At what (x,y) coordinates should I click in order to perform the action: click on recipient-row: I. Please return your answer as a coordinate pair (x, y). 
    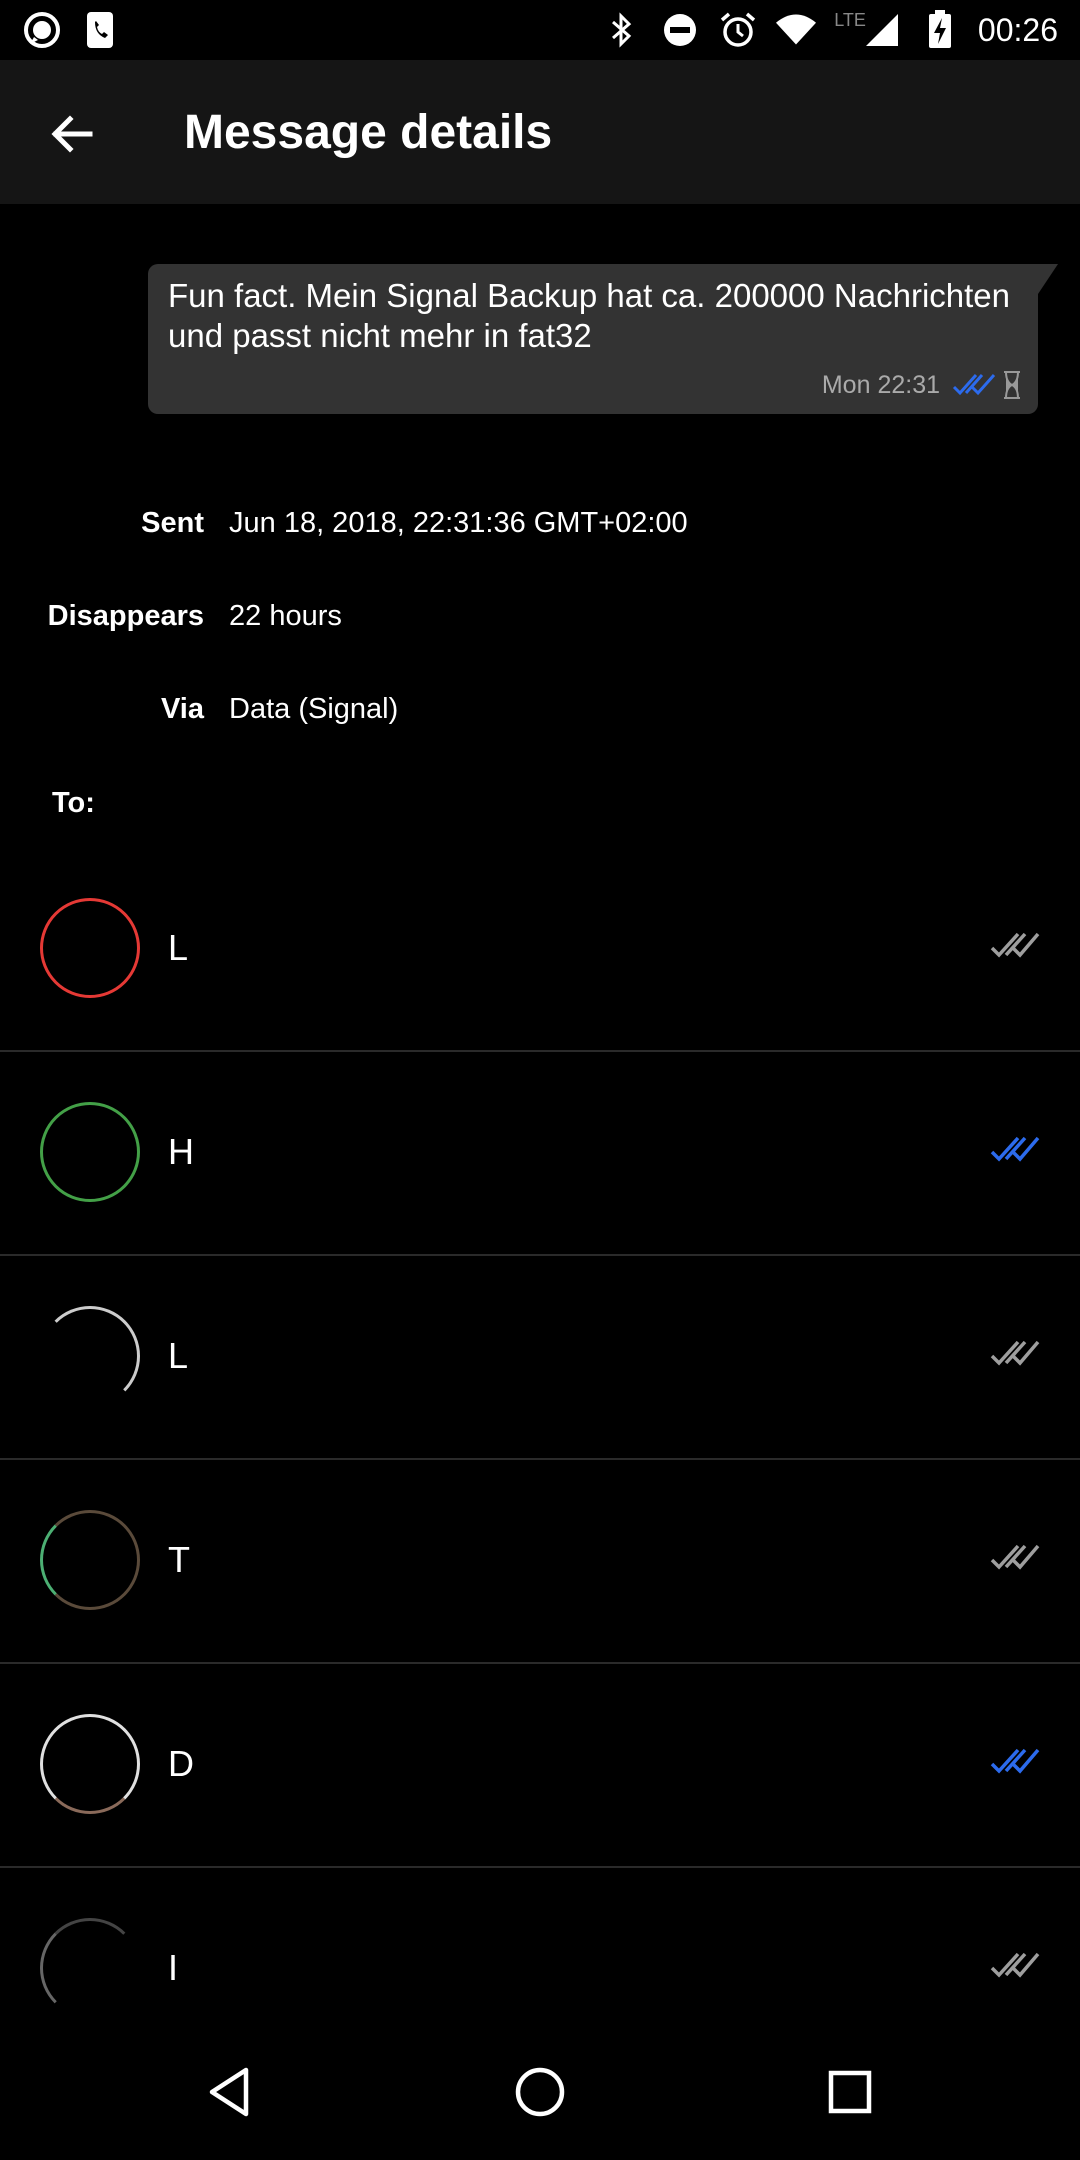
    Looking at the image, I should click on (540, 1944).